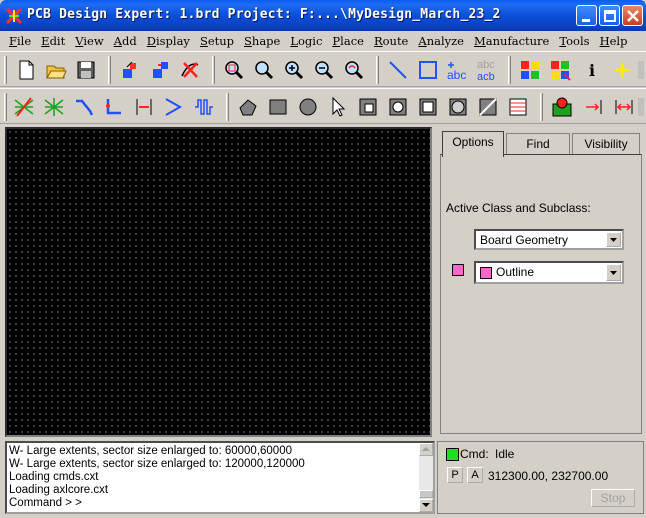  Describe the element at coordinates (606, 144) in the screenshot. I see `tab-visibility: Visibility` at that location.